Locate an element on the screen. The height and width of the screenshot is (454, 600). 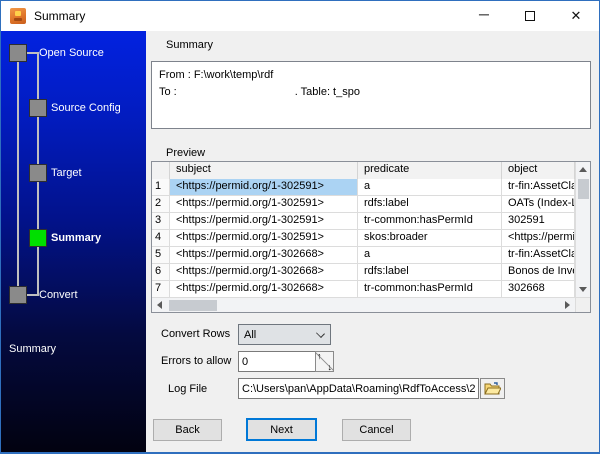
scroll-left-icon is located at coordinates (159, 305).